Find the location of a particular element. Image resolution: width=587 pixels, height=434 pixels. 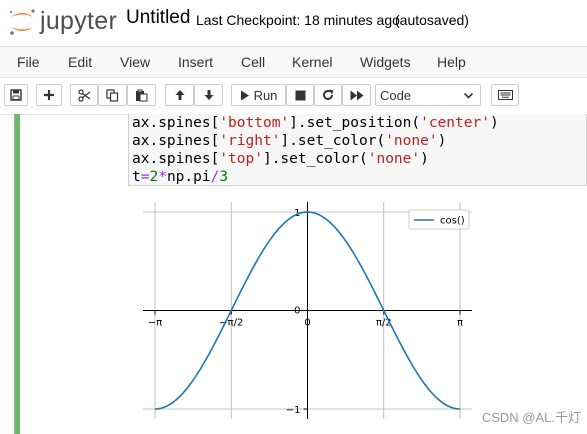

save-icon is located at coordinates (16, 95).